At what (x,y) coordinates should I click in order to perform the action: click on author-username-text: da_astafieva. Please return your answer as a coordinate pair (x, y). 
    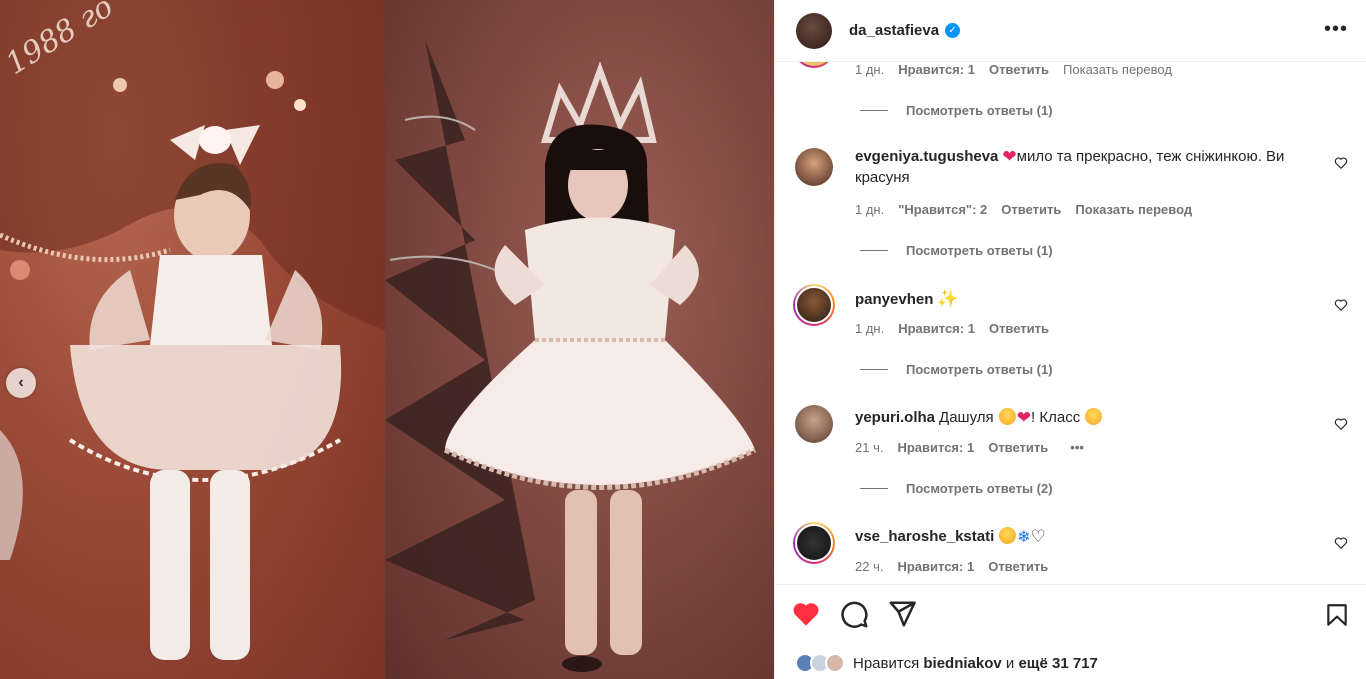
    Looking at the image, I should click on (894, 30).